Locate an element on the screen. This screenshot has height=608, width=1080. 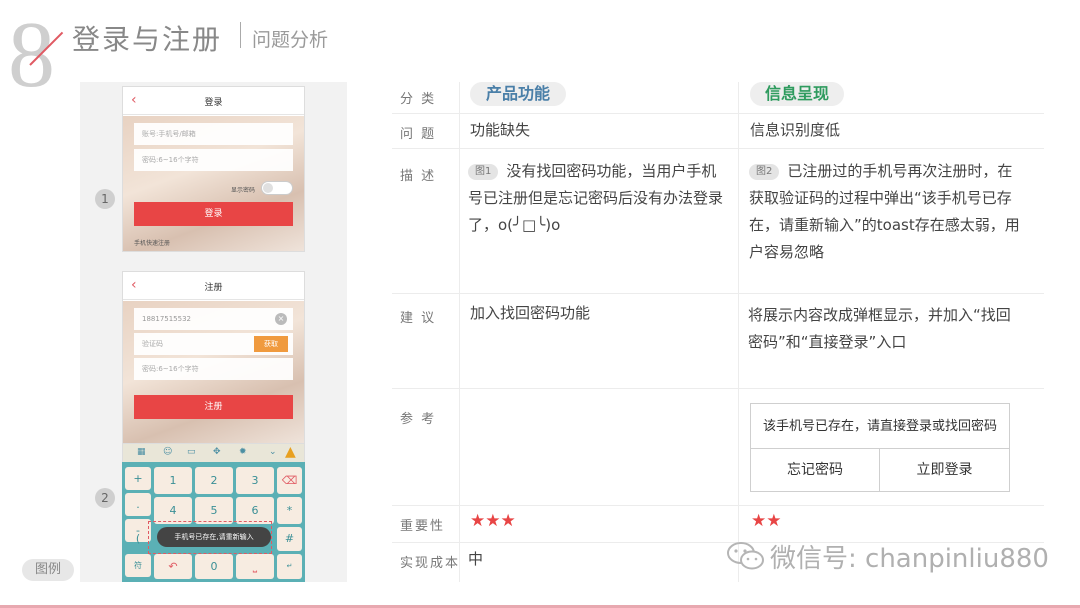
register-title: 注册 is located at coordinates (213, 288).